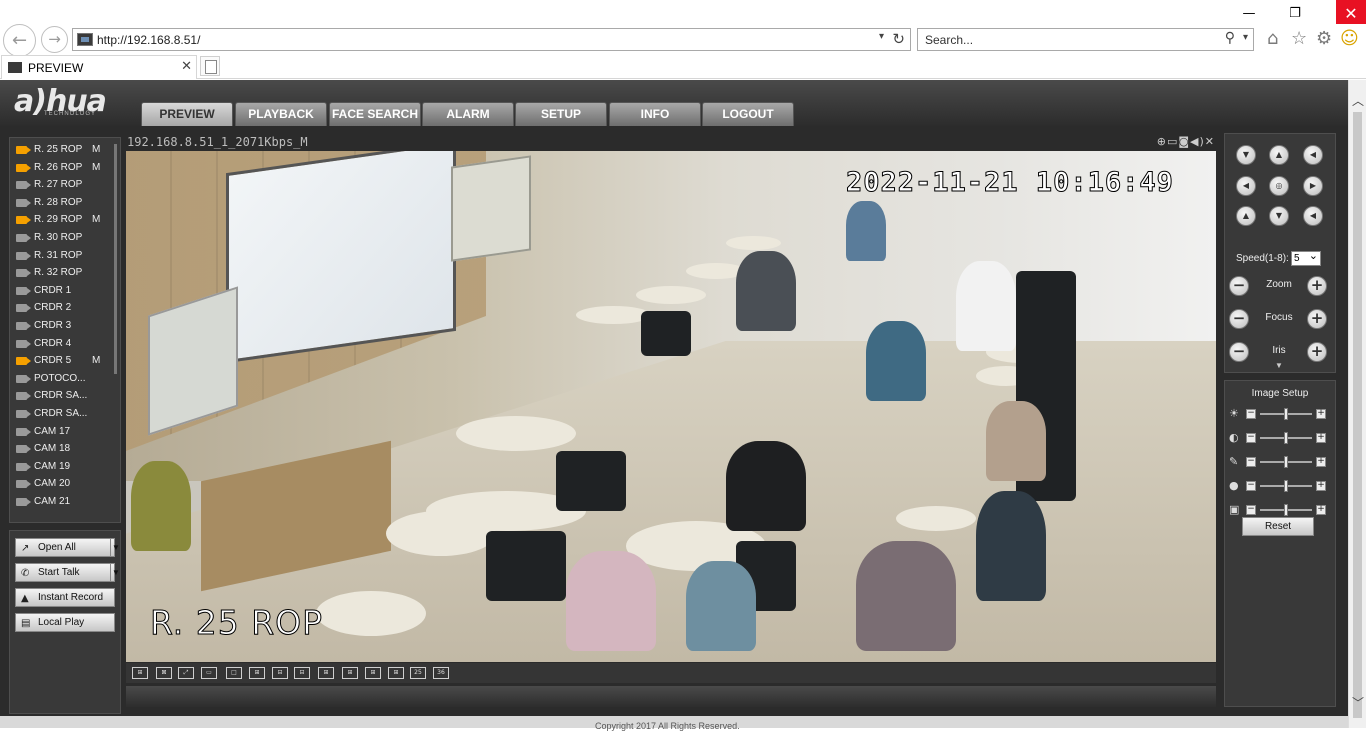 The height and width of the screenshot is (731, 1366). What do you see at coordinates (234, 673) in the screenshot?
I see `layout-button: □` at bounding box center [234, 673].